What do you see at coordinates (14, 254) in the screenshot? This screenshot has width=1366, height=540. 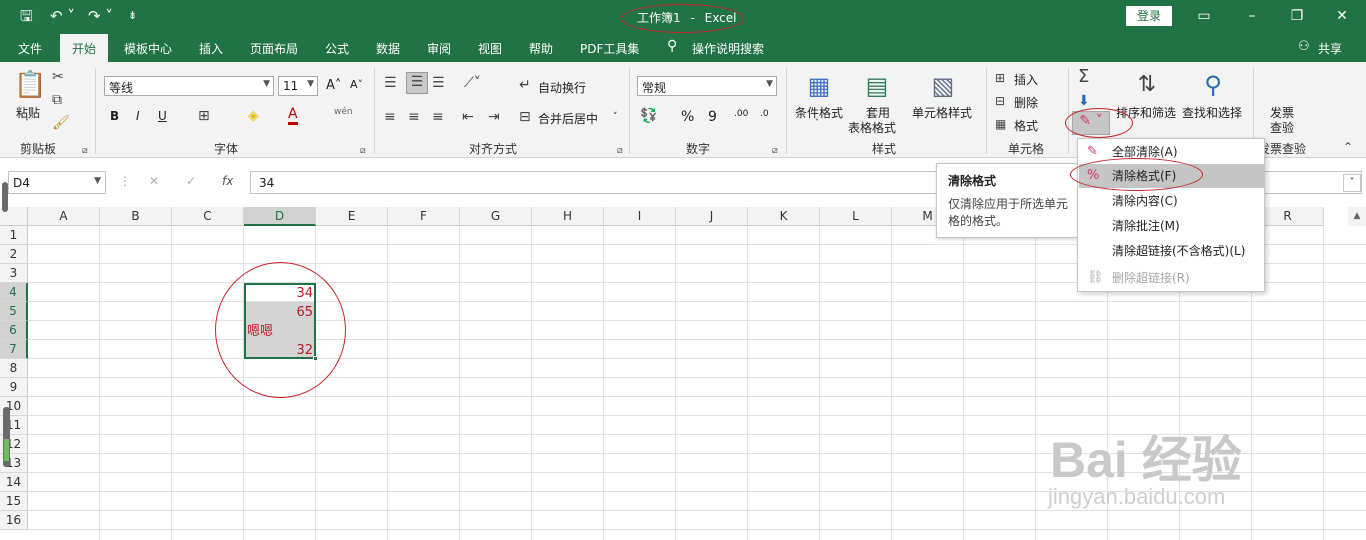 I see `row-header-2: 2` at bounding box center [14, 254].